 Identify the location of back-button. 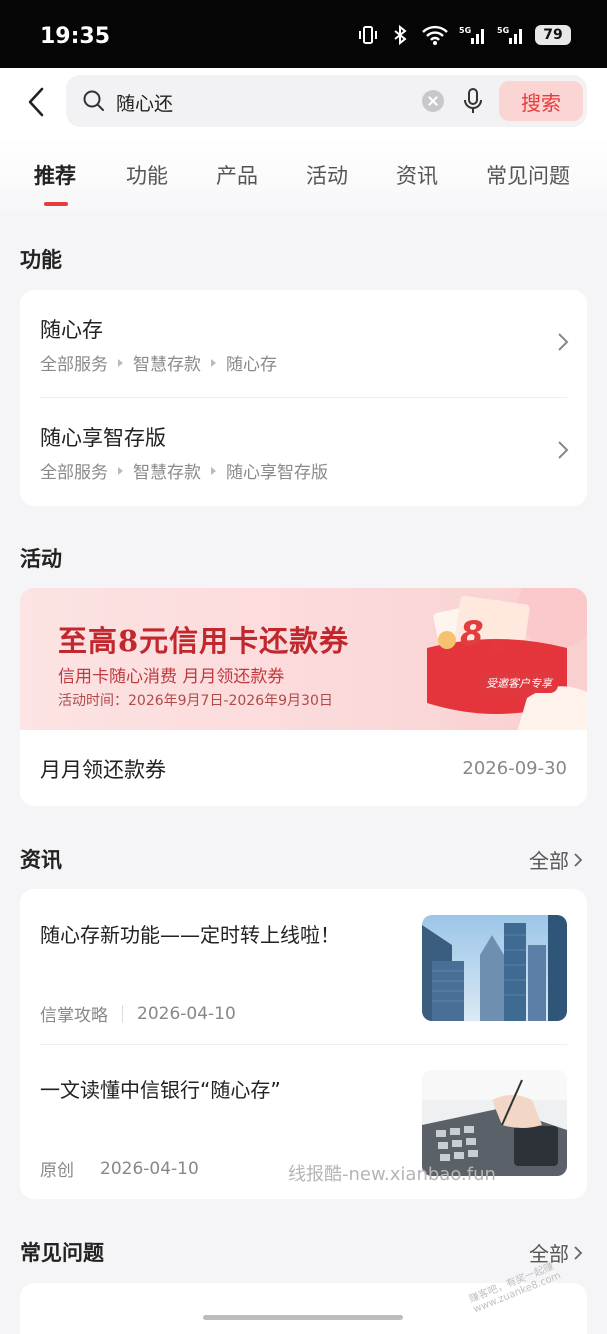
(36, 102).